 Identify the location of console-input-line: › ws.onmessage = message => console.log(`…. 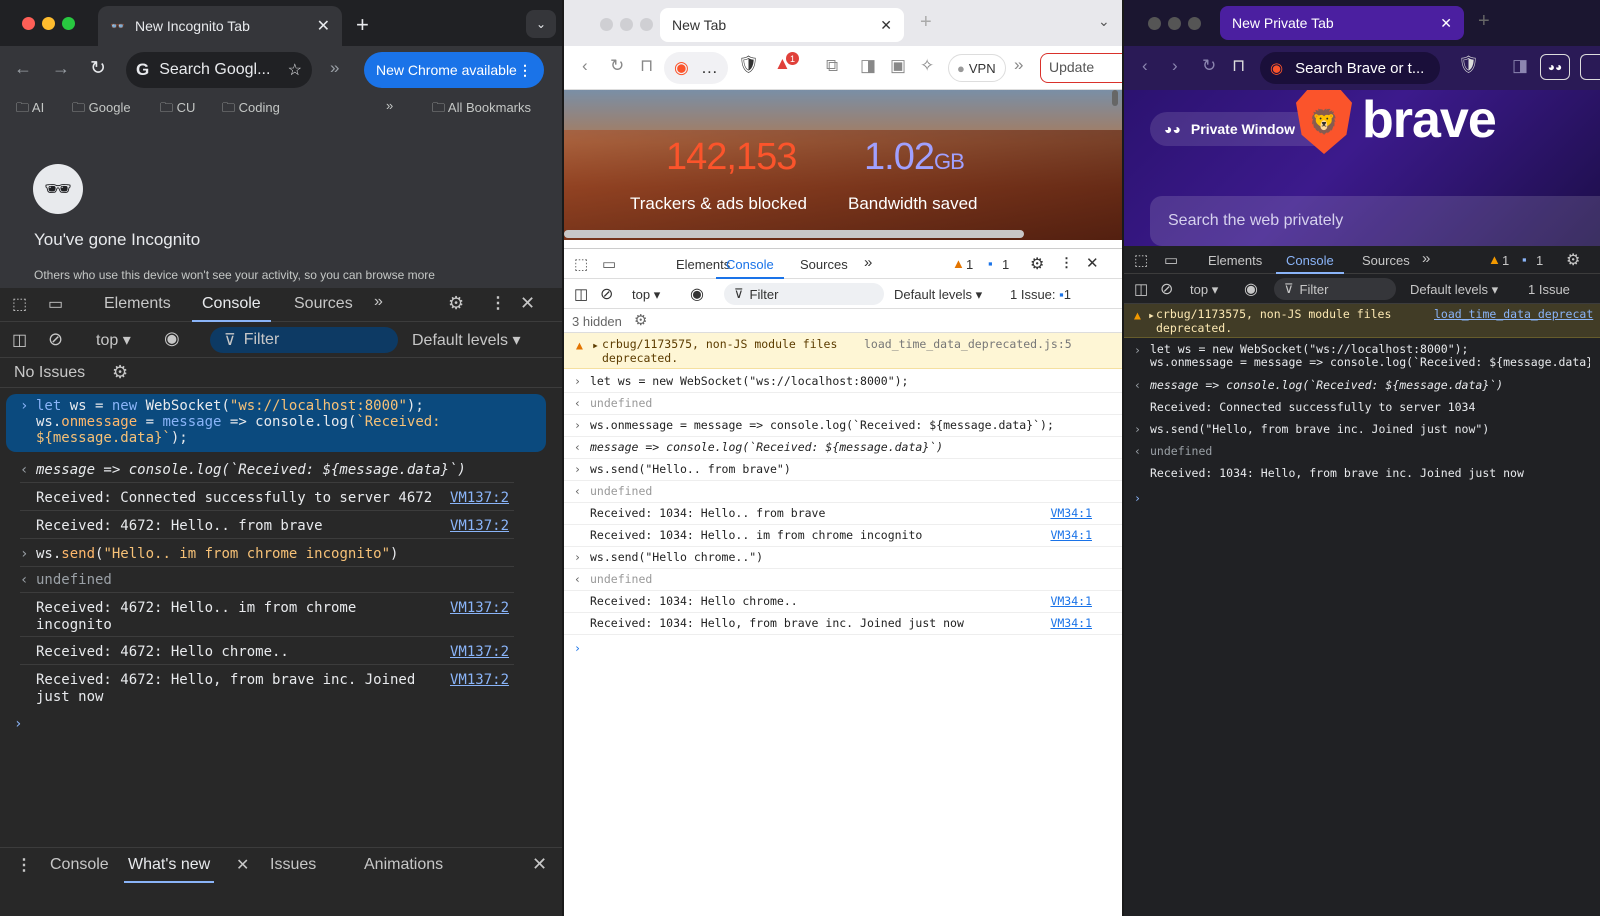
(843, 426).